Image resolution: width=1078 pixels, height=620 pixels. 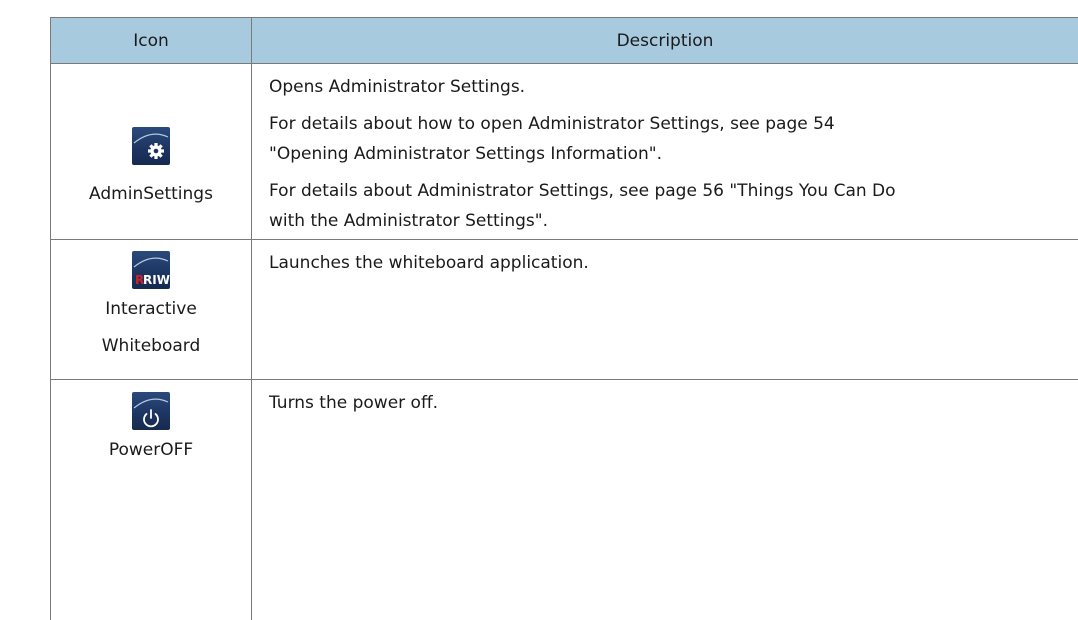 What do you see at coordinates (151, 411) in the screenshot?
I see `power-icon` at bounding box center [151, 411].